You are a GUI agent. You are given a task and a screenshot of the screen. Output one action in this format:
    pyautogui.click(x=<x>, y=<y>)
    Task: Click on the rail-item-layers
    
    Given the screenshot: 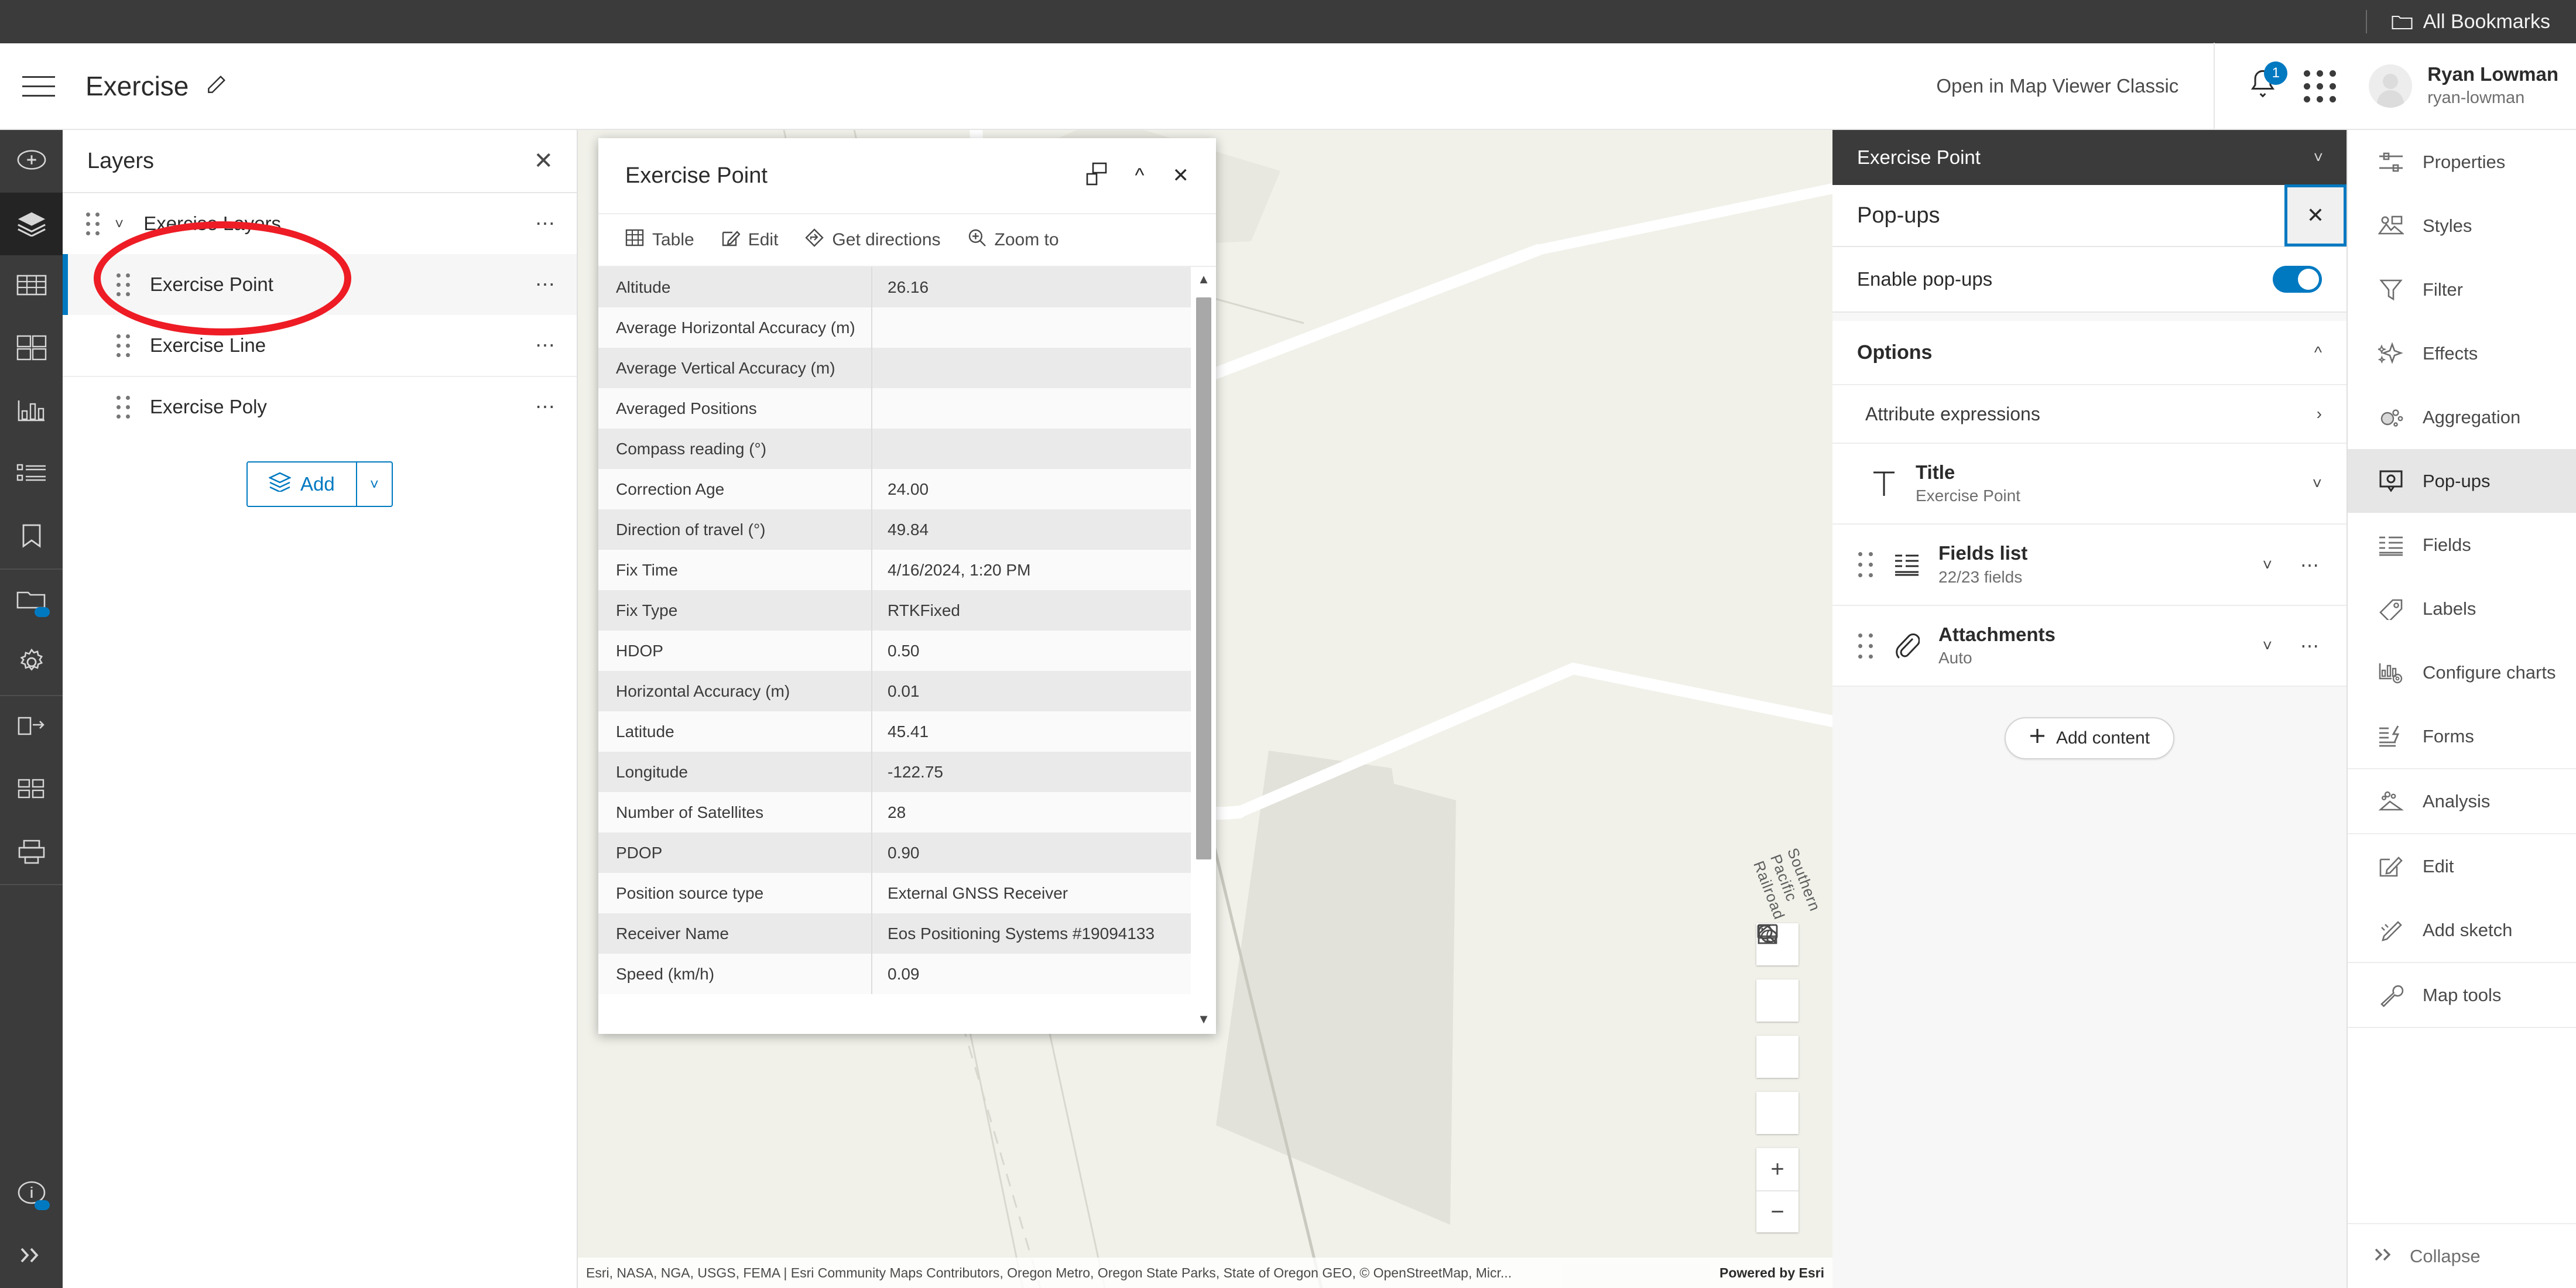 What is the action you would take?
    pyautogui.click(x=31, y=224)
    